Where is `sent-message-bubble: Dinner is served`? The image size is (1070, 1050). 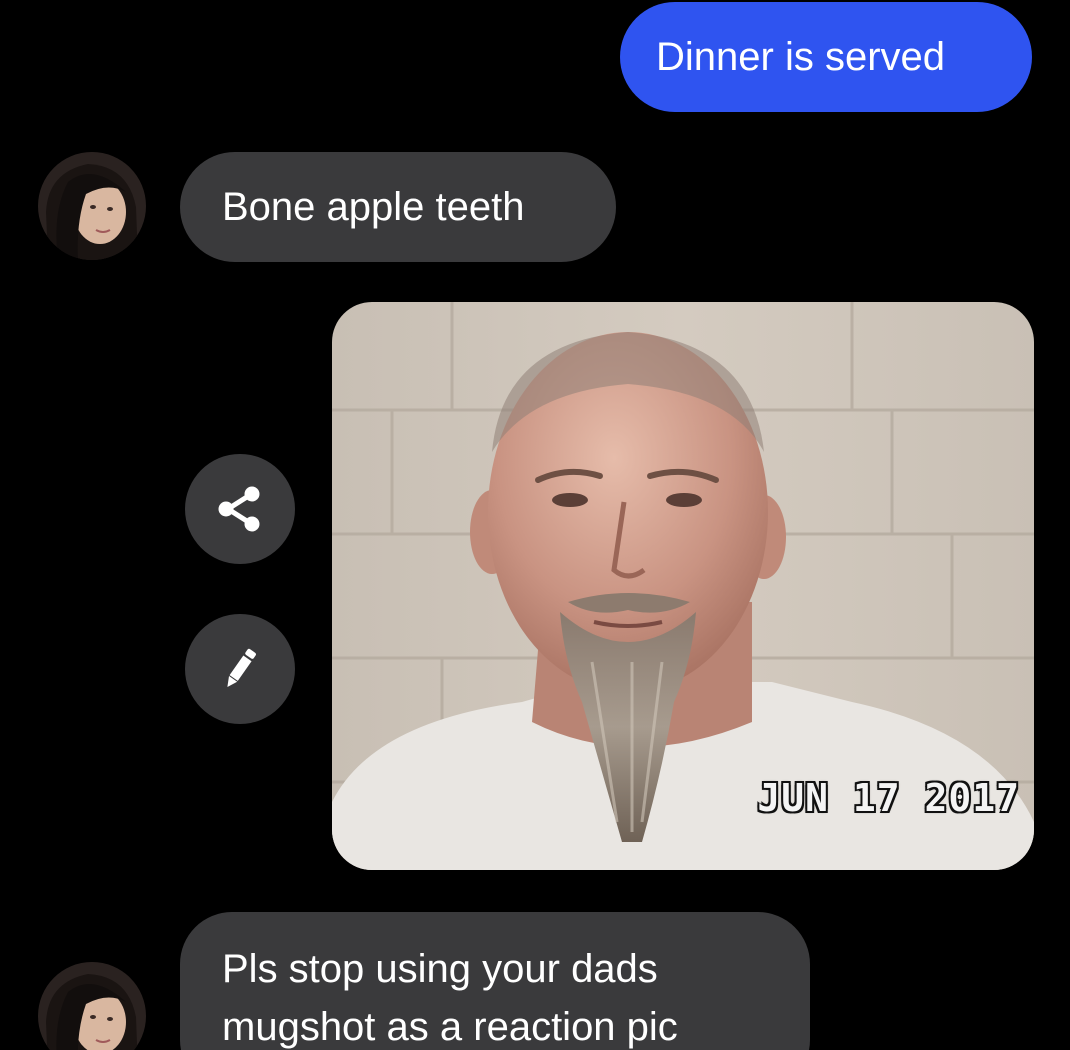
sent-message-bubble: Dinner is served is located at coordinates (826, 57).